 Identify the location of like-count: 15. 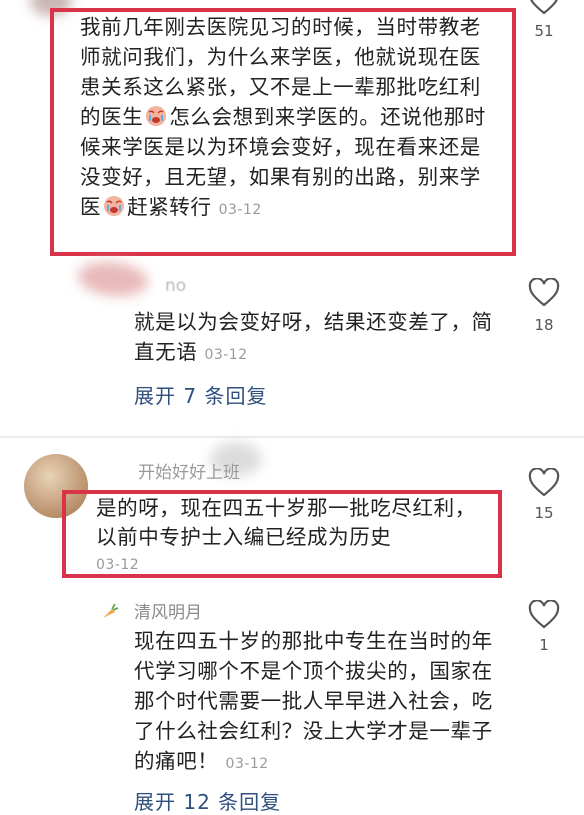
(544, 513).